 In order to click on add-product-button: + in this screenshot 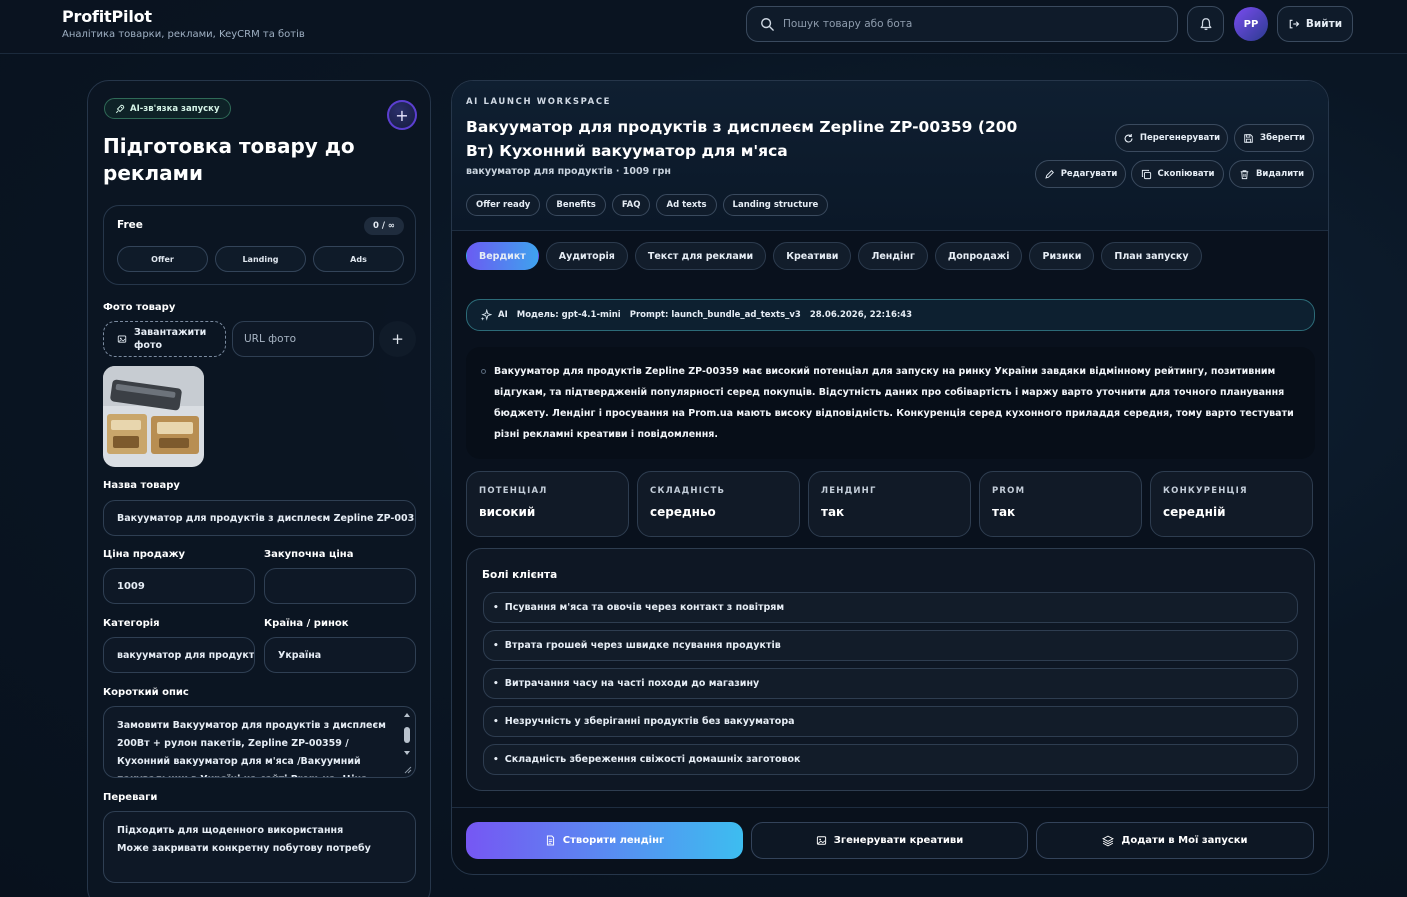, I will do `click(402, 115)`.